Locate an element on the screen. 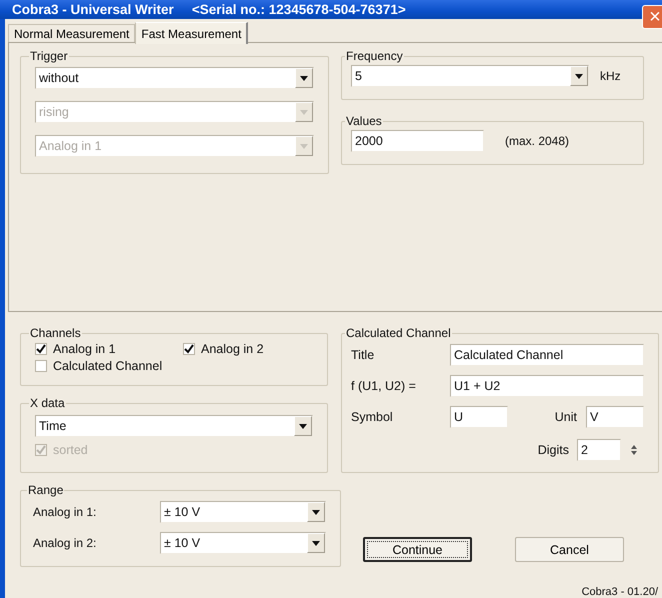 This screenshot has height=598, width=662. checkbox: Calculated Channel is located at coordinates (109, 366).